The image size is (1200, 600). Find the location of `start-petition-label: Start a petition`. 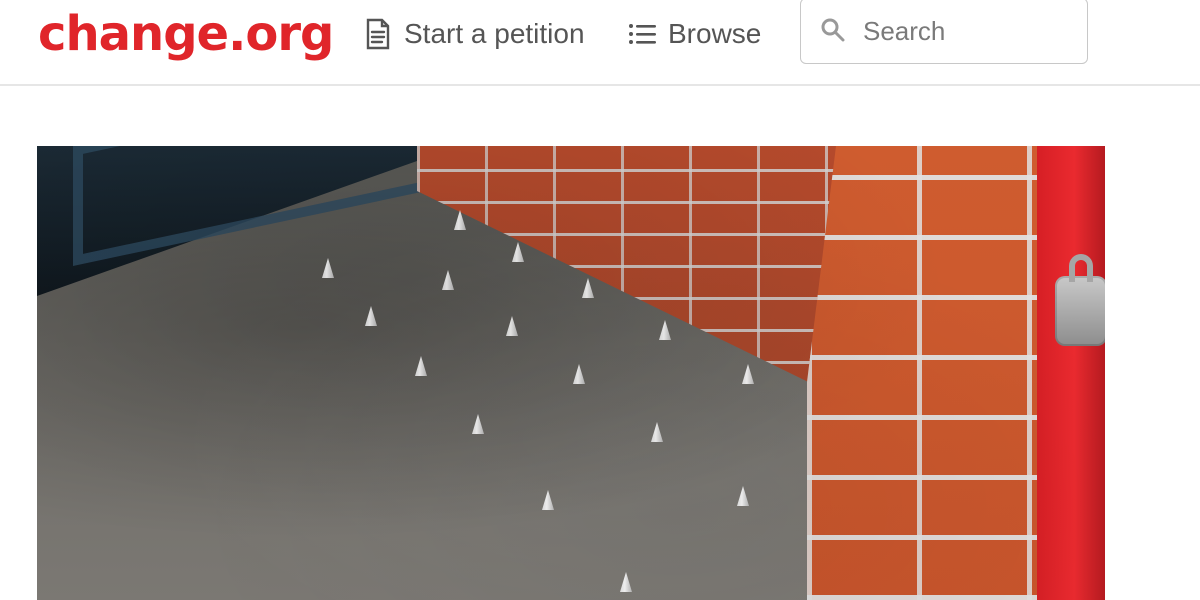

start-petition-label: Start a petition is located at coordinates (494, 33).